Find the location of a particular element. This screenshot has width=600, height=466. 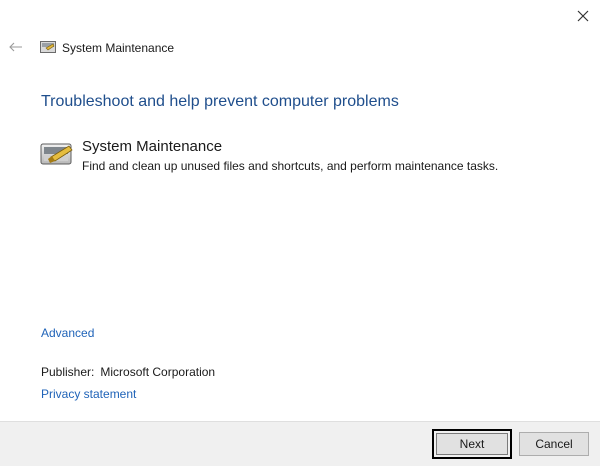

publisher-info: Publisher: Microsoft Corporation is located at coordinates (128, 372).